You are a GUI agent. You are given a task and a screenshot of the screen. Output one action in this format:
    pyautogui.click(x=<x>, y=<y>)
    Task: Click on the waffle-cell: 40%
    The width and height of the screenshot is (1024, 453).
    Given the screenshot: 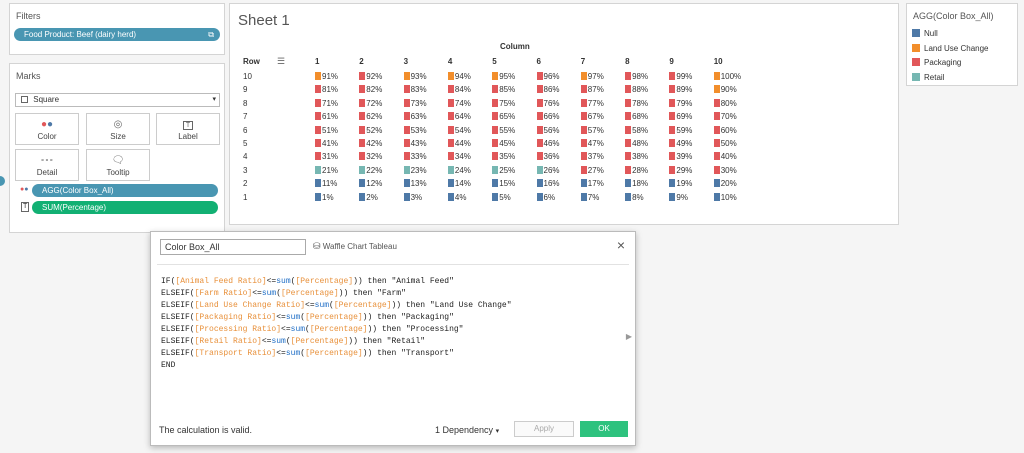 What is the action you would take?
    pyautogui.click(x=725, y=157)
    